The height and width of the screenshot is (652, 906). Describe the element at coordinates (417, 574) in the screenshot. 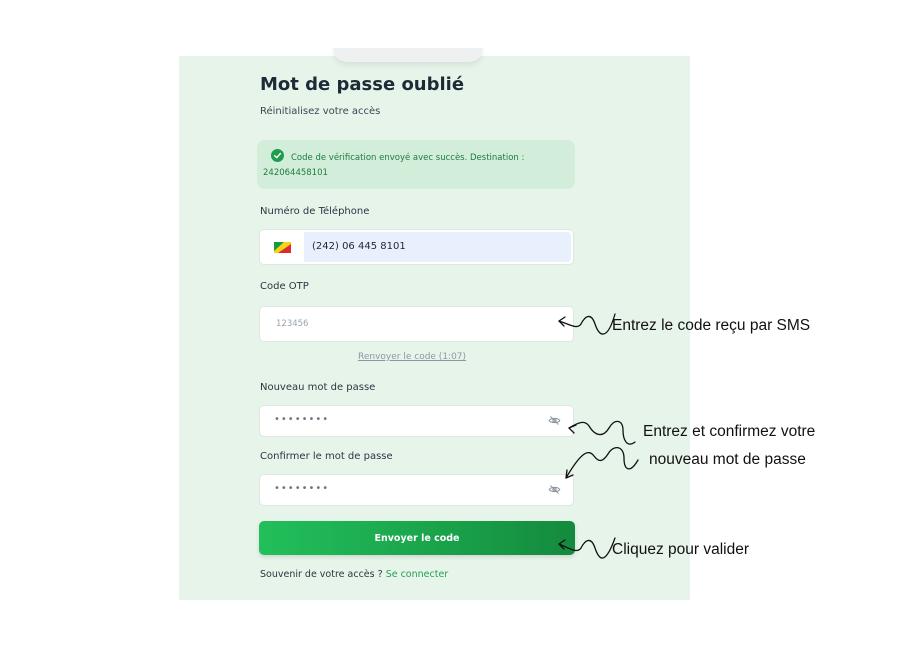

I see `login-link: Se connecter` at that location.